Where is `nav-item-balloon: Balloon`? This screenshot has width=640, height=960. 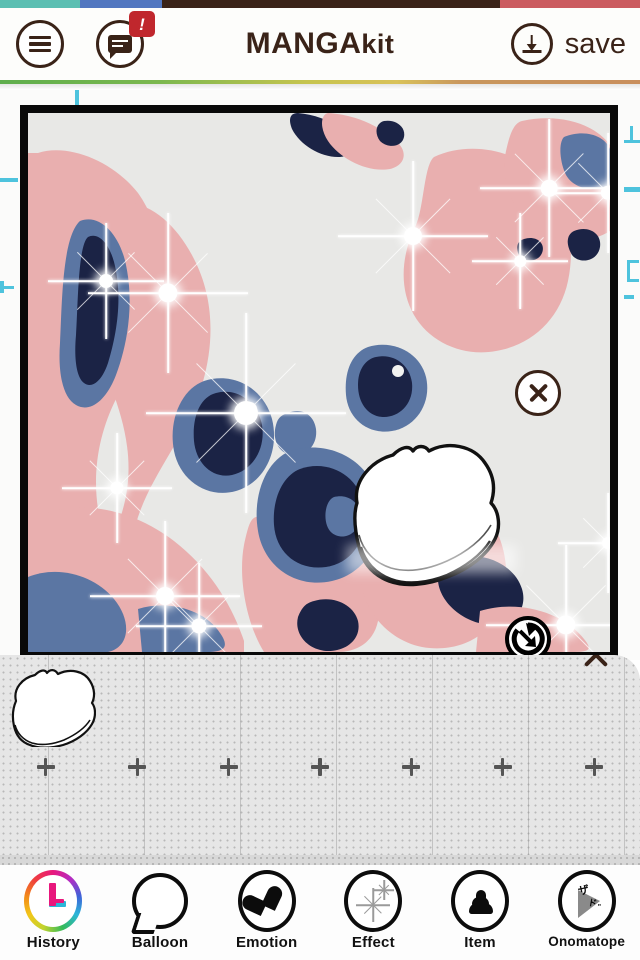
nav-item-balloon: Balloon is located at coordinates (160, 912).